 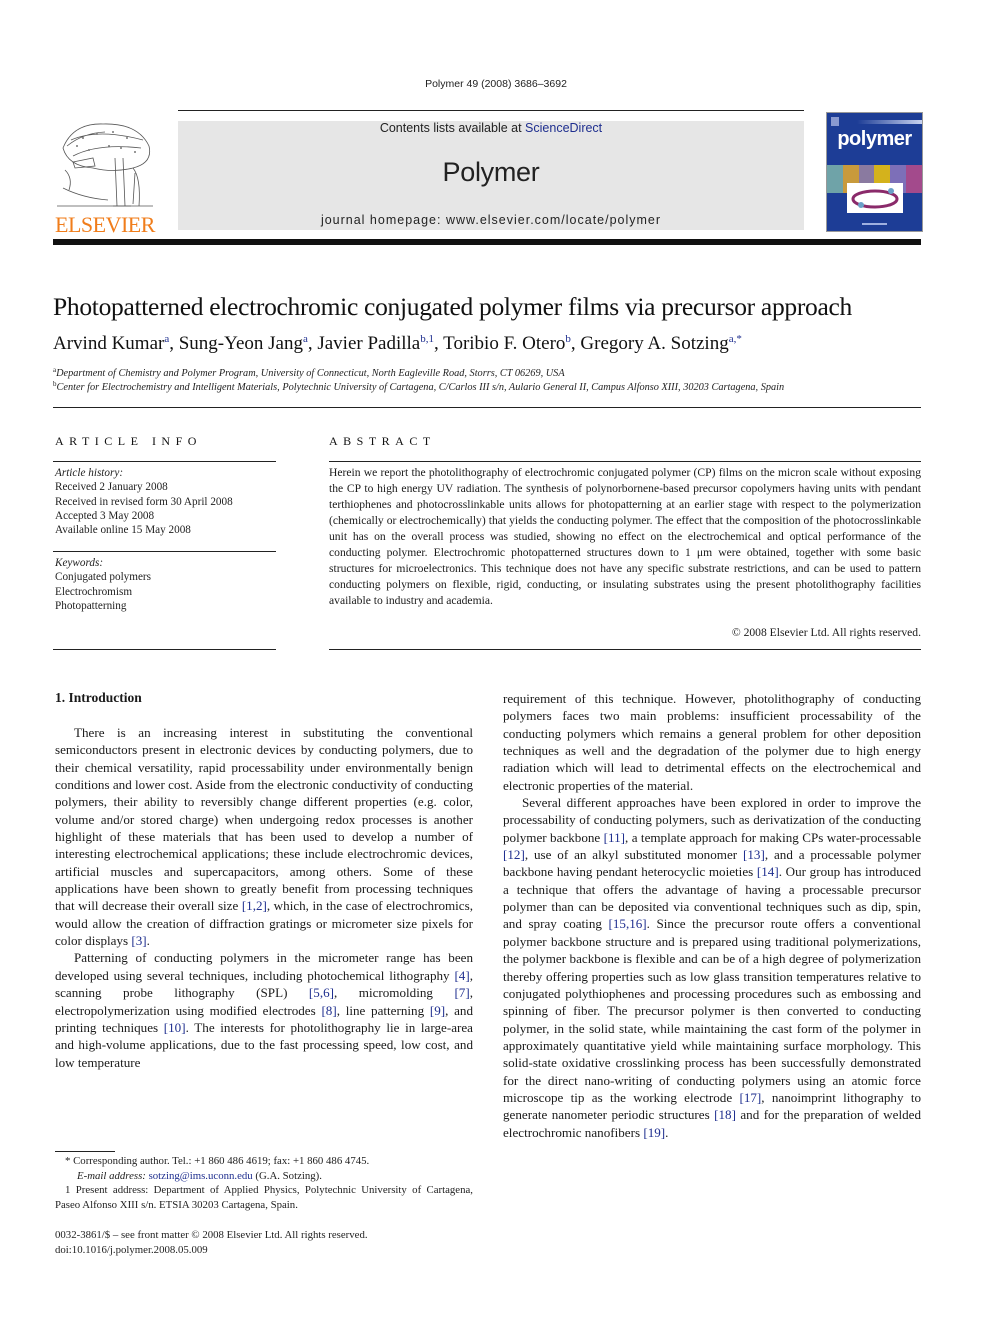 I want to click on article-info-heading: ARTICLE INFO, so click(x=128, y=441).